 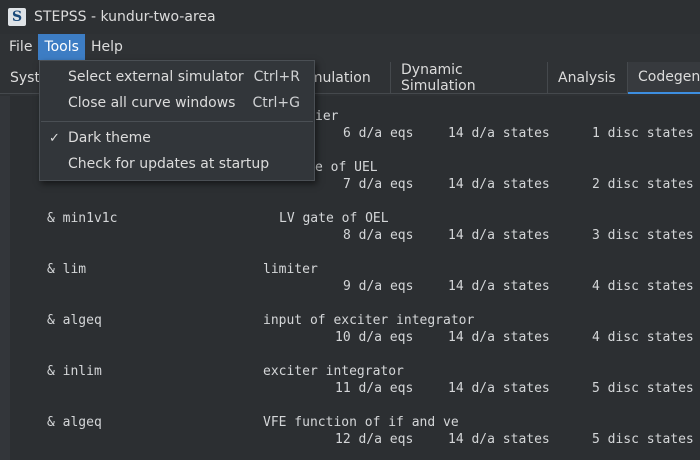 I want to click on code-line: 6 d/a eqs 14 d/a states 1 disc states, so click(x=518, y=133).